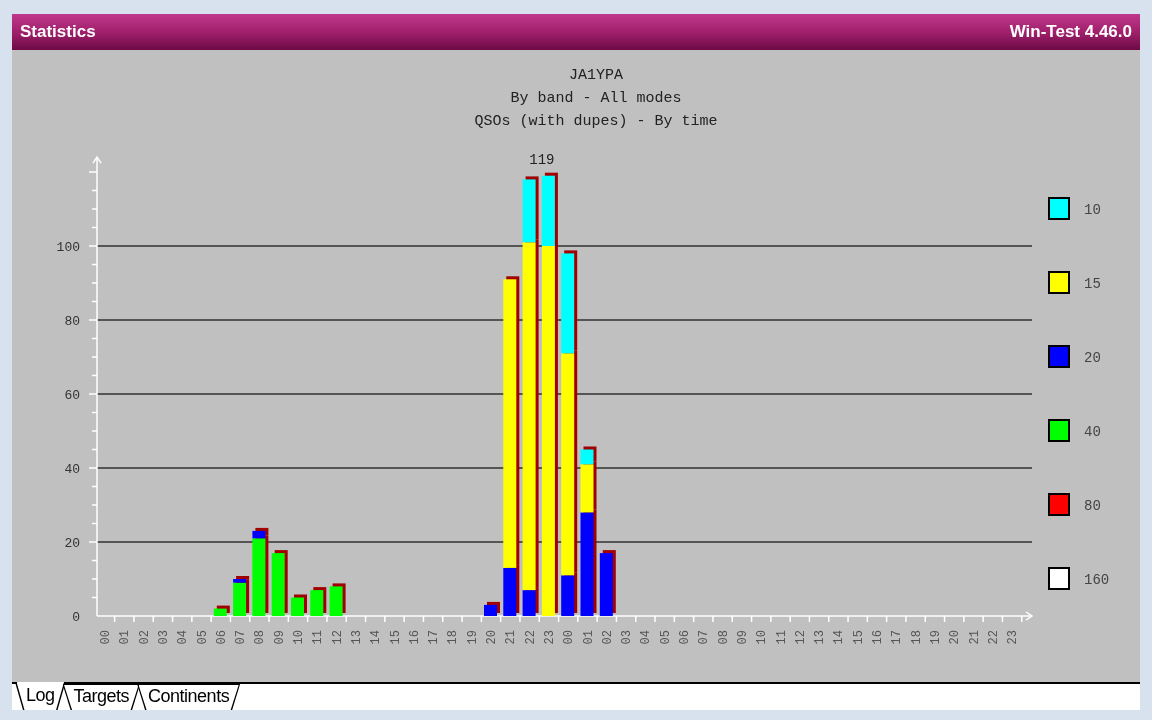 Image resolution: width=1152 pixels, height=720 pixels. What do you see at coordinates (68, 247) in the screenshot?
I see `y-tick-label: 100` at bounding box center [68, 247].